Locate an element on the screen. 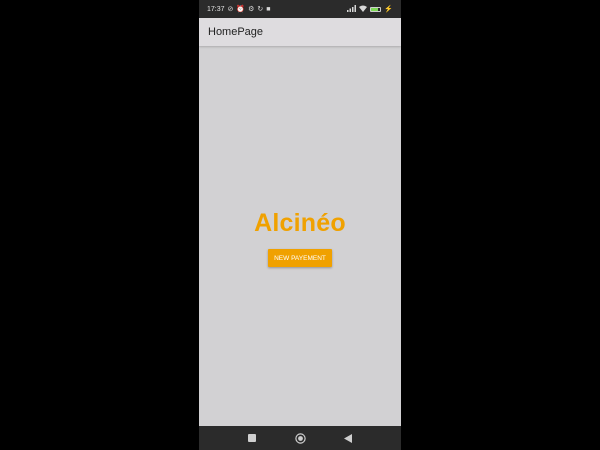  do-not-disturb-icon: ⊘ is located at coordinates (230, 9).